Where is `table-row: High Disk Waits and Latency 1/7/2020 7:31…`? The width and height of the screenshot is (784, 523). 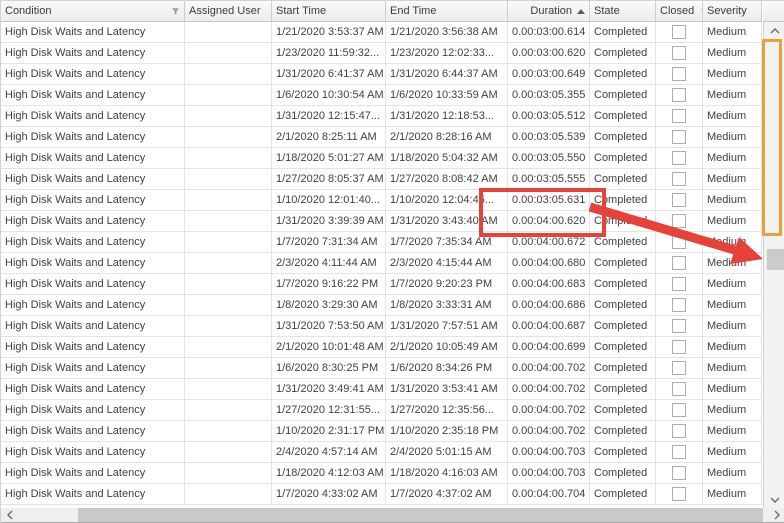
table-row: High Disk Waits and Latency 1/7/2020 7:31… is located at coordinates (382, 242).